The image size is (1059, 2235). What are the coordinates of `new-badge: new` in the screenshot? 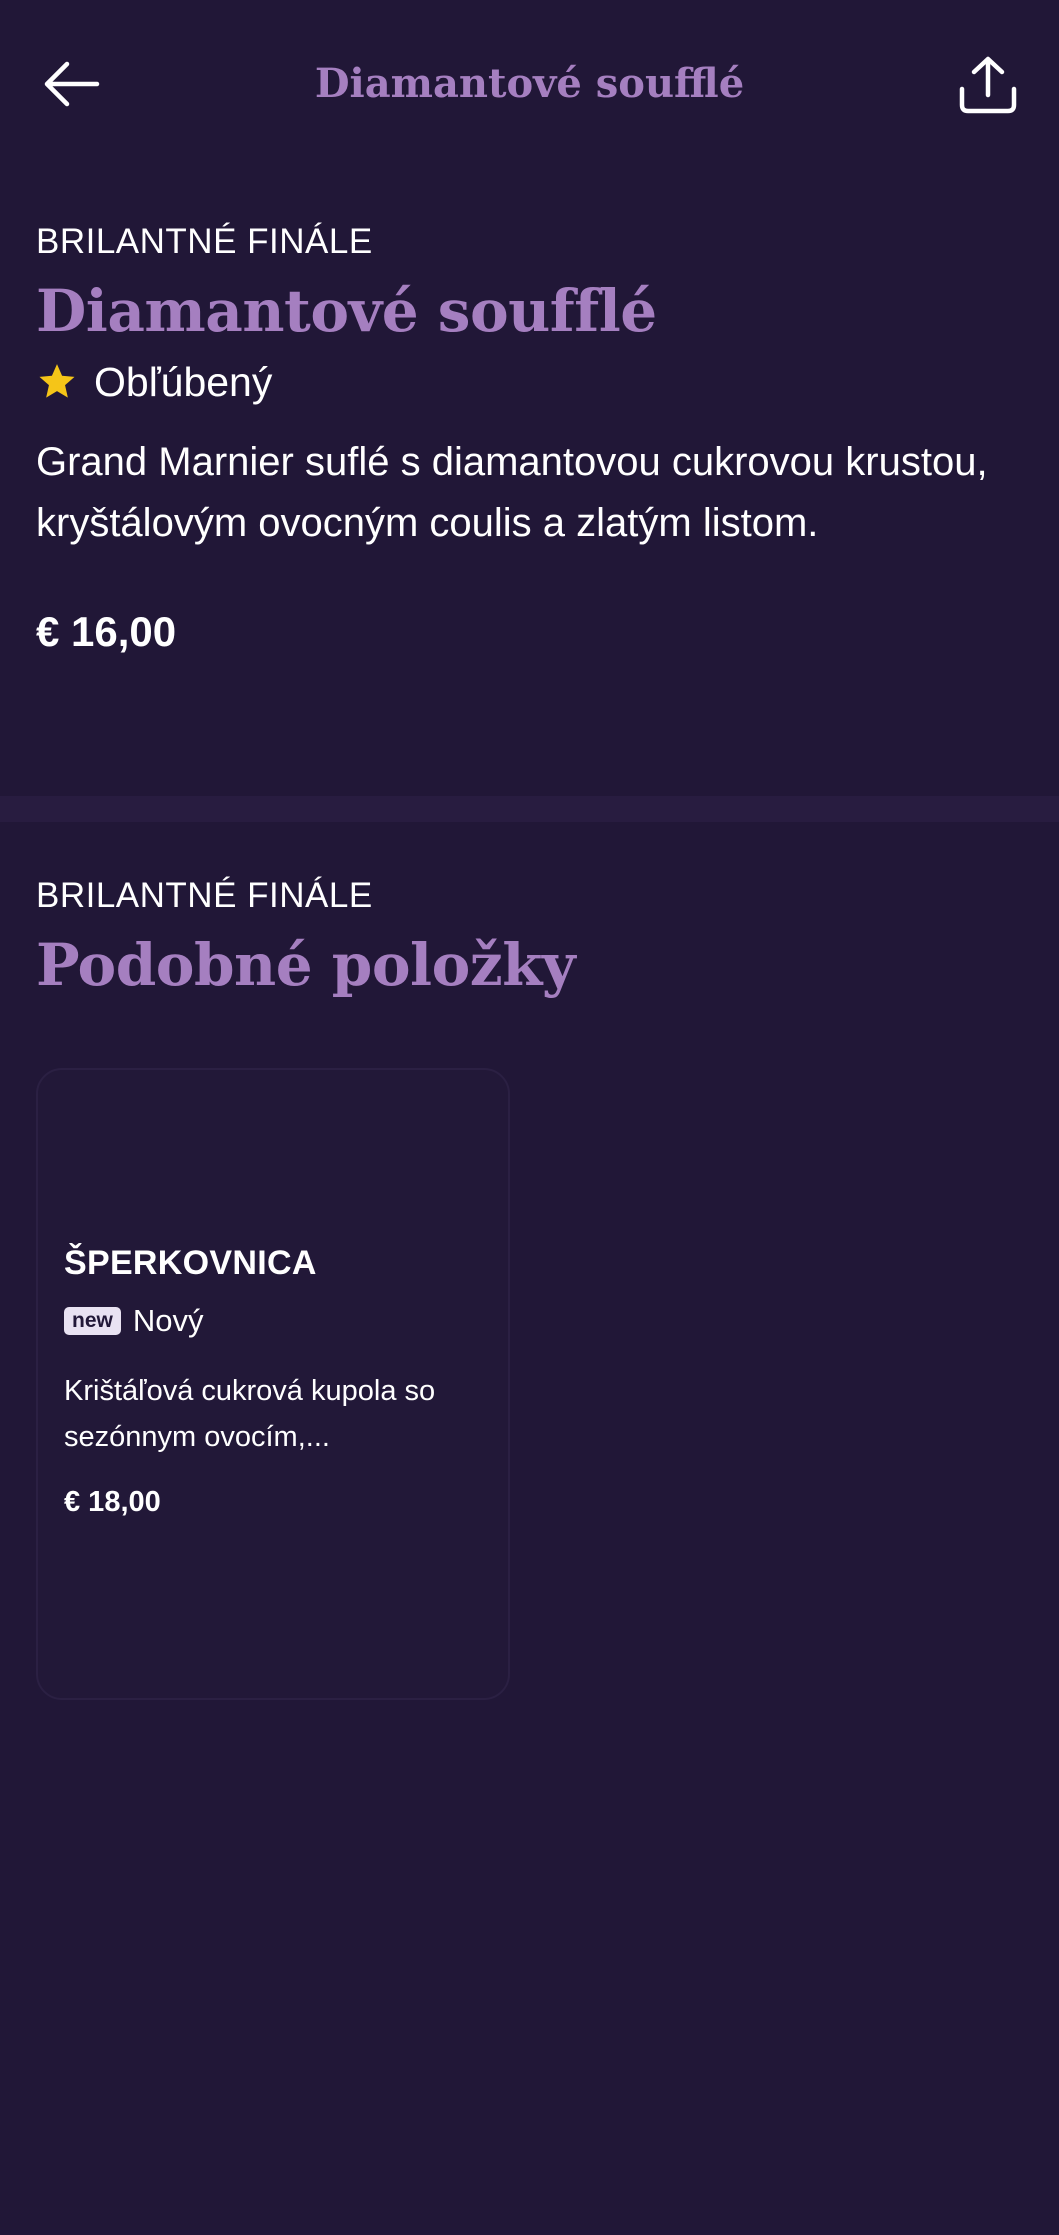 It's located at (92, 1321).